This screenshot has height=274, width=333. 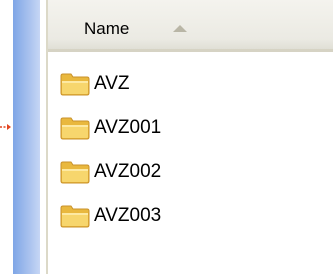 I want to click on folder-label: AVZ002, so click(x=128, y=171).